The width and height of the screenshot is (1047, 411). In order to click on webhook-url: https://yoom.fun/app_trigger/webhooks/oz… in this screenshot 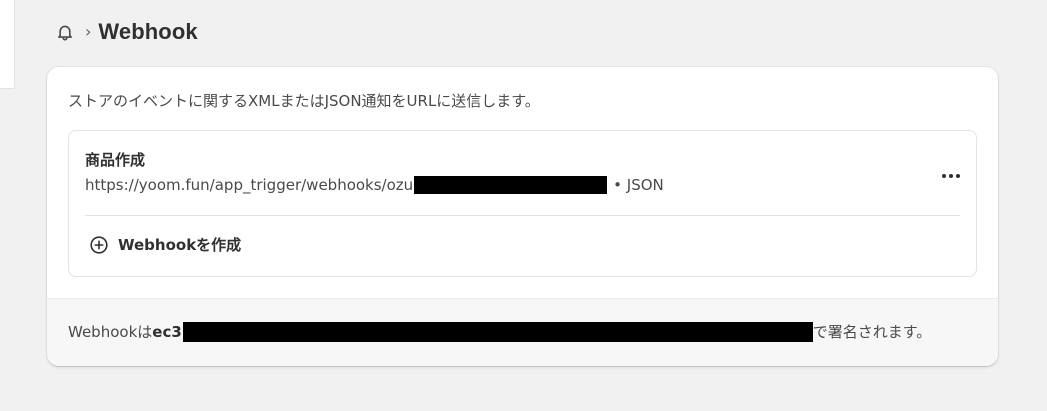, I will do `click(249, 185)`.